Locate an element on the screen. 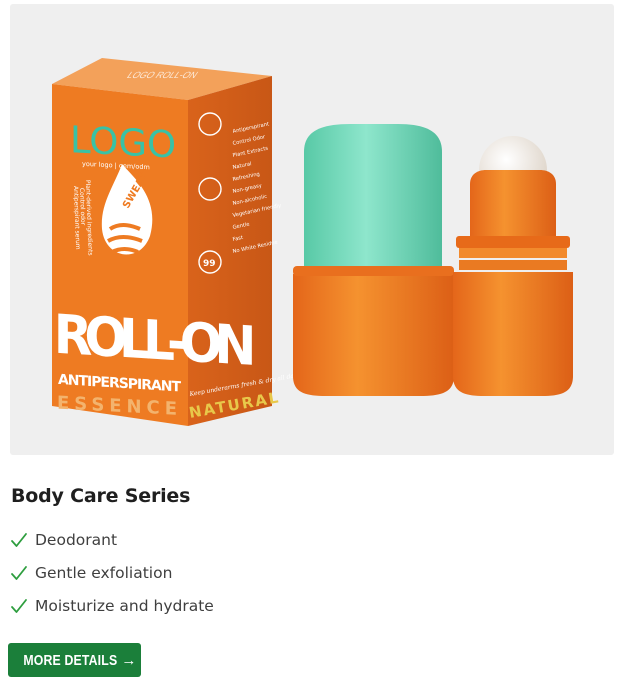  list-item: Gentle exfoliation is located at coordinates (112, 579).